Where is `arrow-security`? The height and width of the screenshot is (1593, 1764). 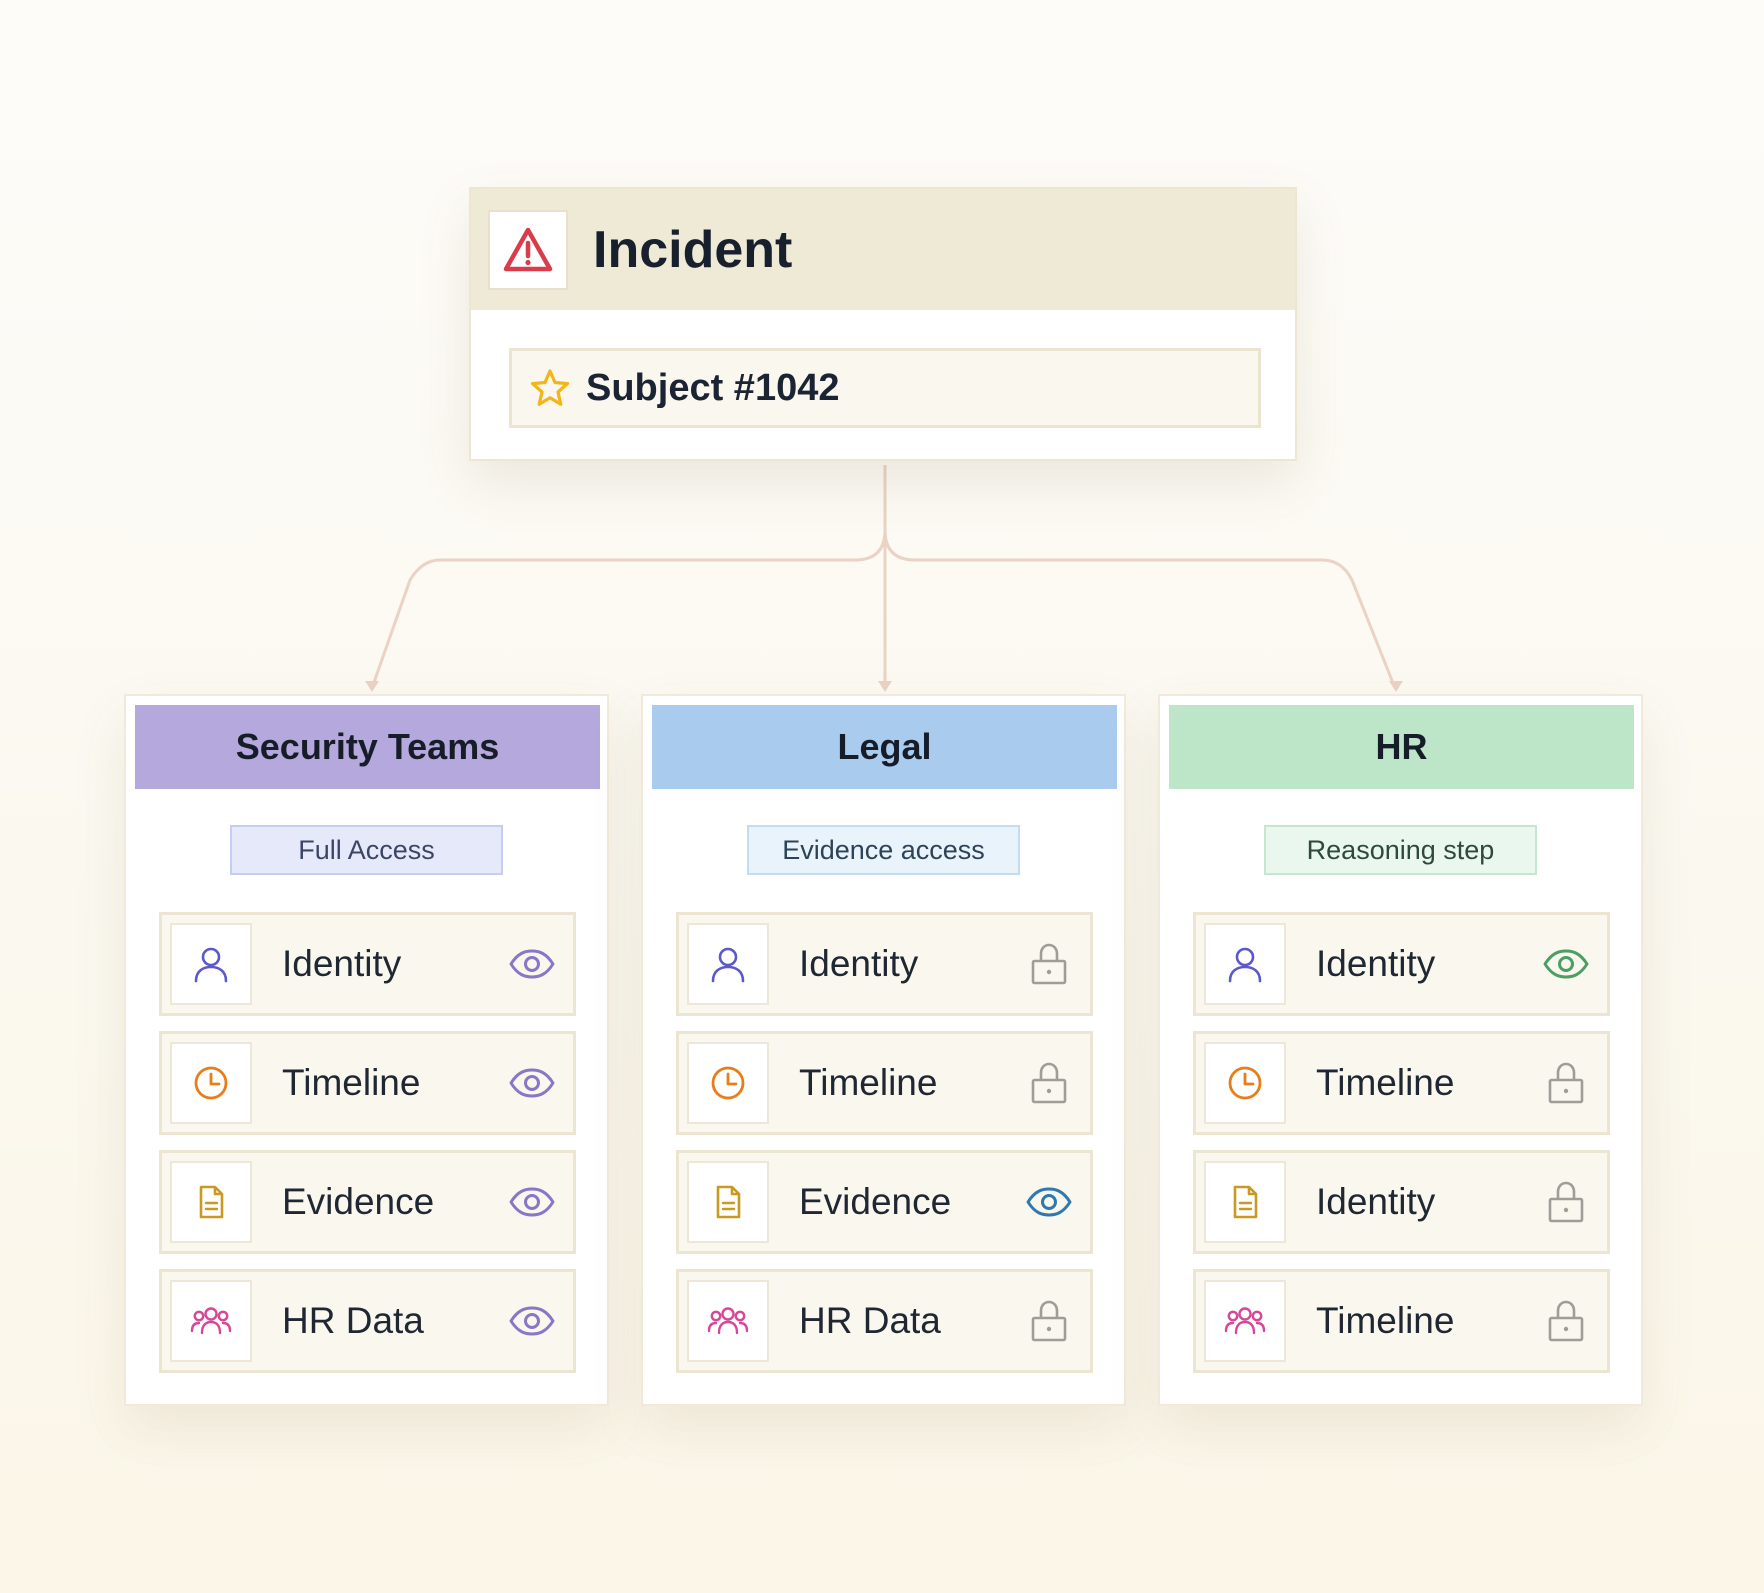 arrow-security is located at coordinates (372, 686).